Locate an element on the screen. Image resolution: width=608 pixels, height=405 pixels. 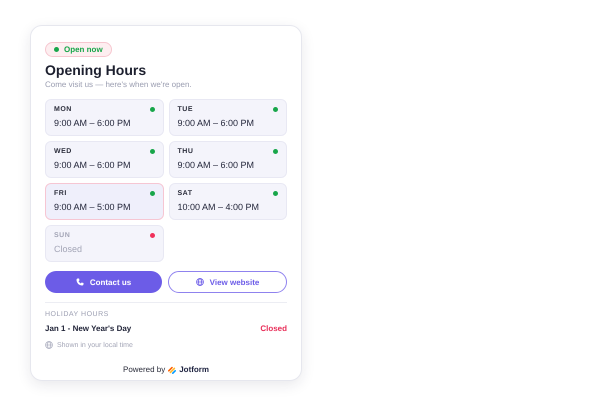
title: Opening Hours is located at coordinates (96, 70).